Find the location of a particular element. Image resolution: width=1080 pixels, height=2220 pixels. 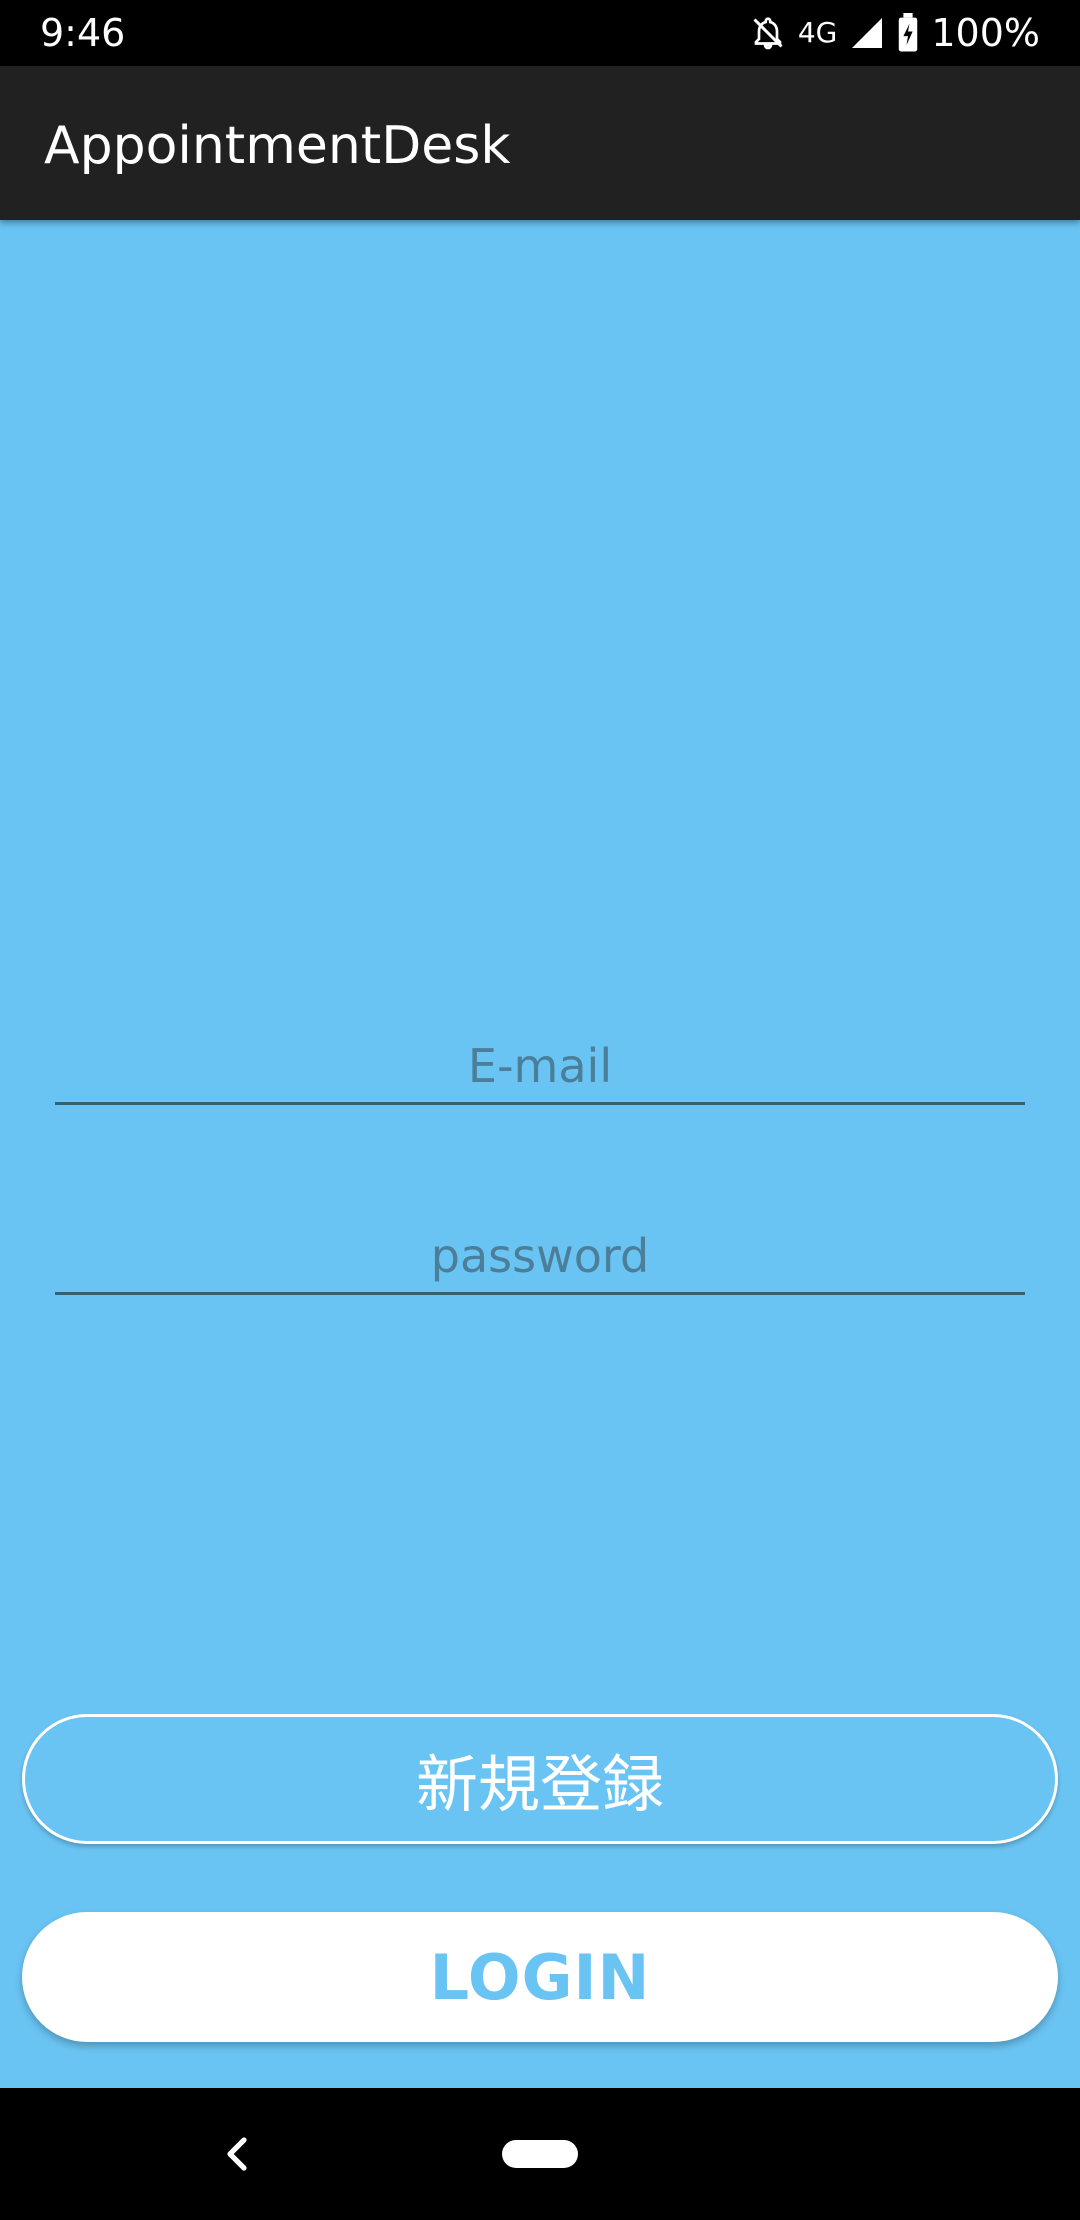

home-pill-icon is located at coordinates (540, 2154).